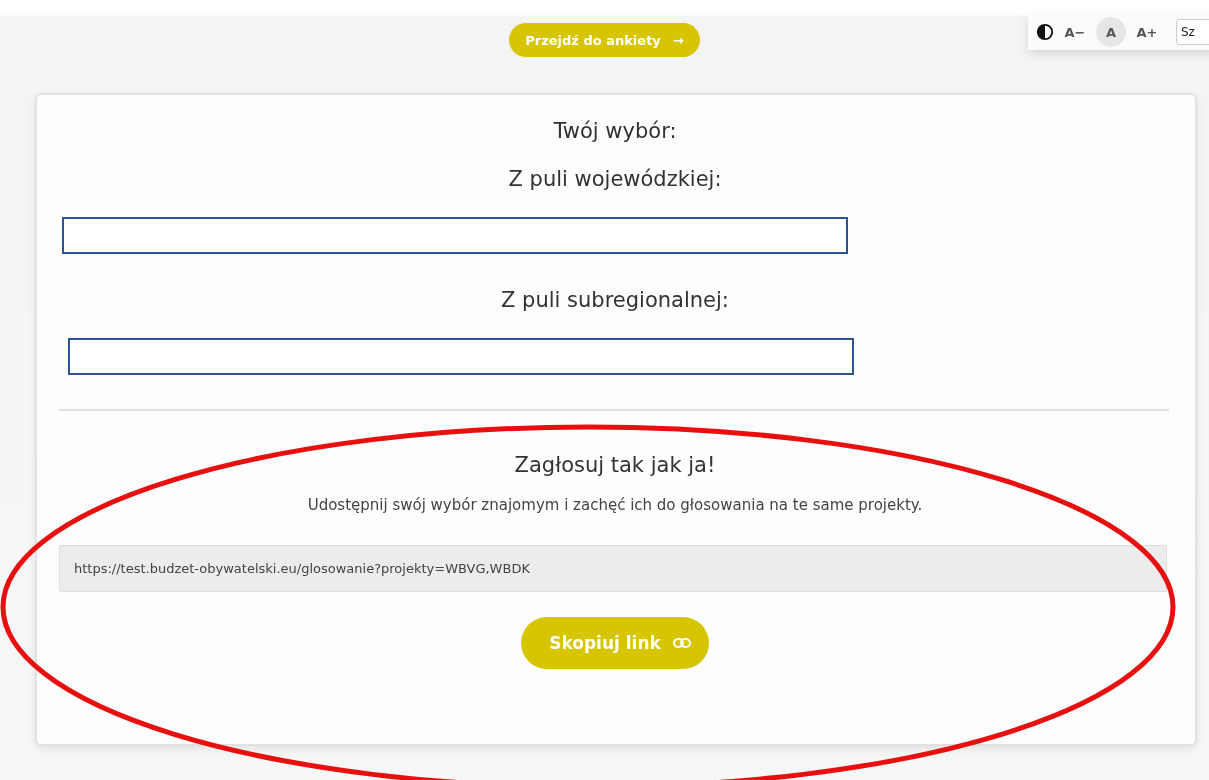 The height and width of the screenshot is (780, 1209). What do you see at coordinates (615, 131) in the screenshot?
I see `section-title: Twój wybór:` at bounding box center [615, 131].